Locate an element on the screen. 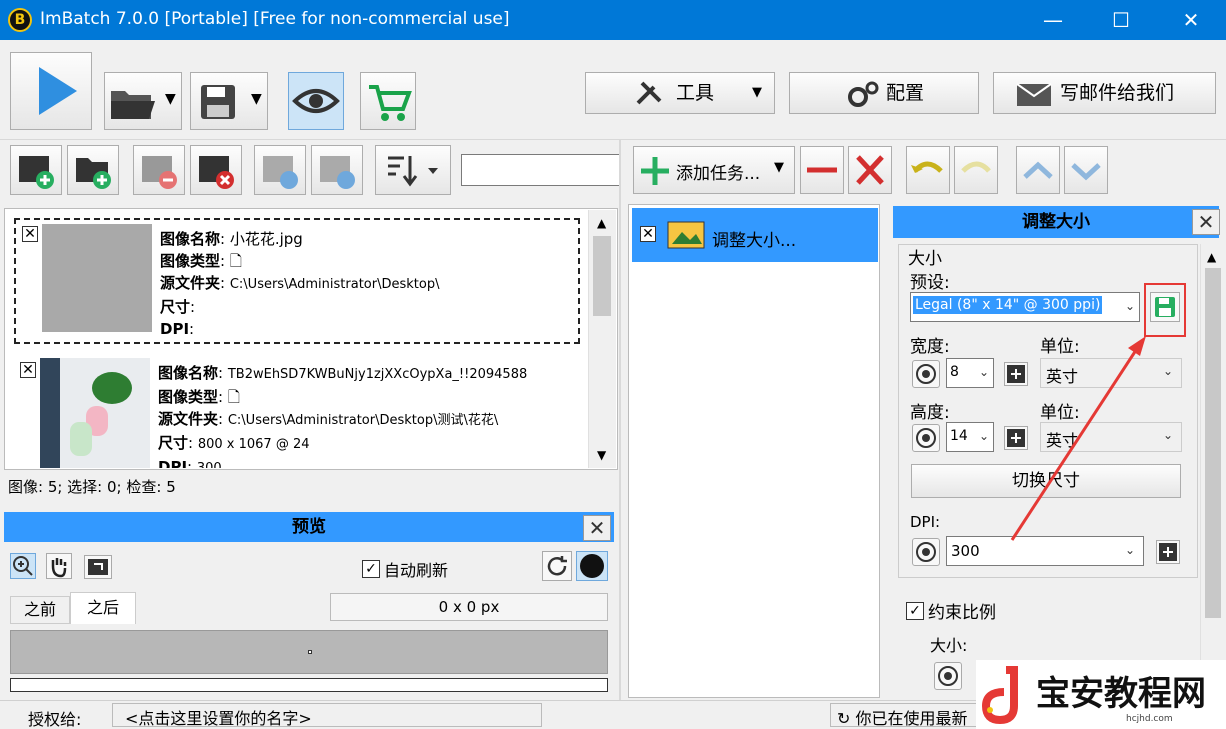 The height and width of the screenshot is (729, 1226). move-task-up-button is located at coordinates (1038, 170).